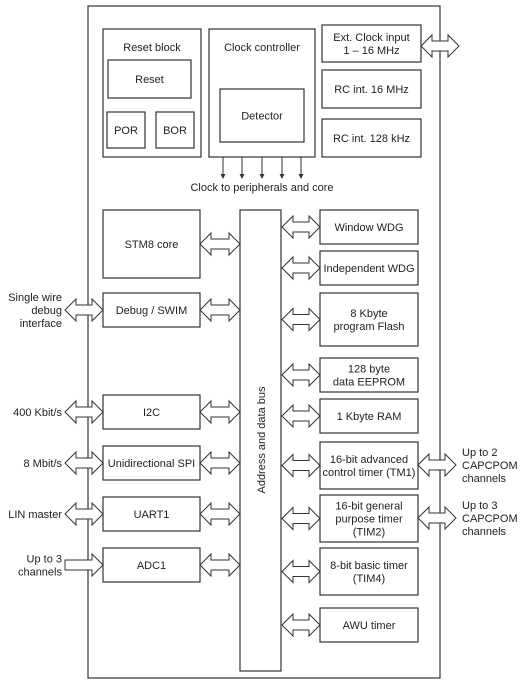 Image resolution: width=527 pixels, height=685 pixels. Describe the element at coordinates (369, 533) in the screenshot. I see `tim2-label: (TIM2)` at that location.